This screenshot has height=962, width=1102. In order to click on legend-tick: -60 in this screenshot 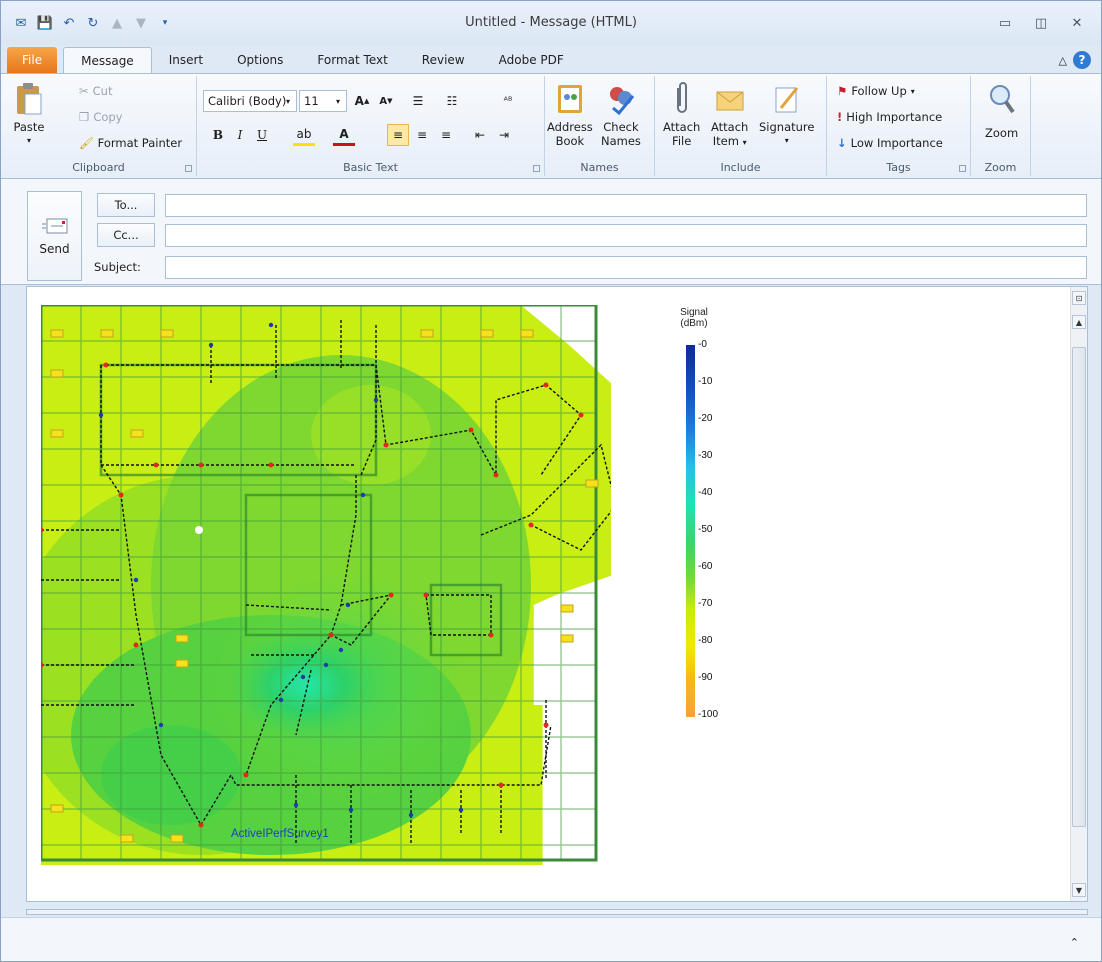, I will do `click(705, 566)`.